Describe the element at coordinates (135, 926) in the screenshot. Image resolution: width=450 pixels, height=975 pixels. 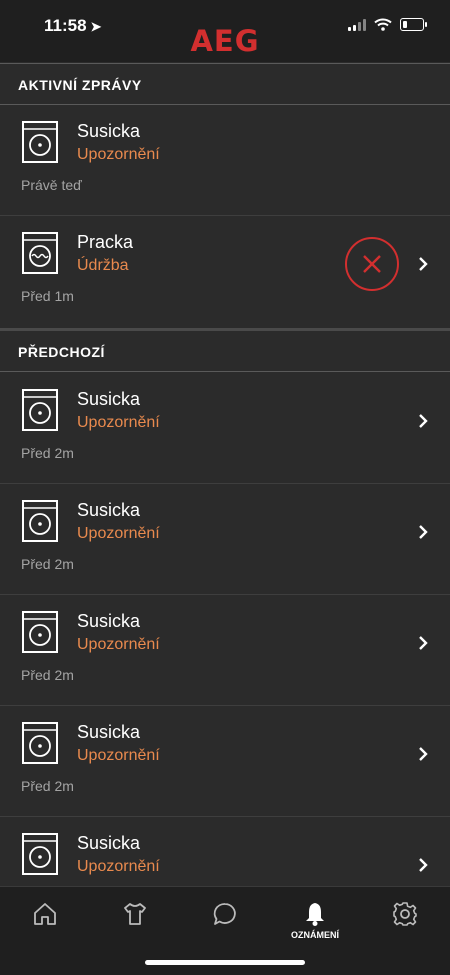
I see `tab-laundry` at that location.